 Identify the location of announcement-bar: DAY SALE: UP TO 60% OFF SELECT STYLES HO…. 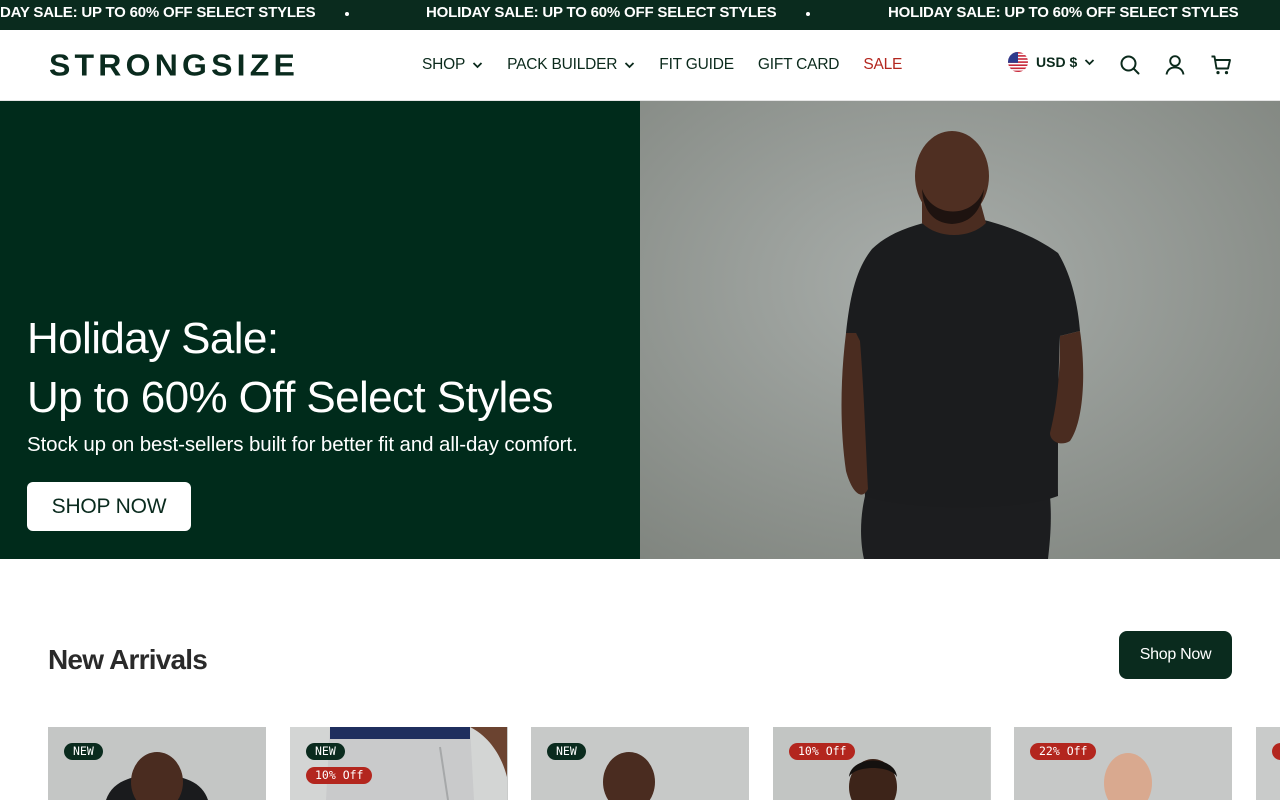
(640, 15).